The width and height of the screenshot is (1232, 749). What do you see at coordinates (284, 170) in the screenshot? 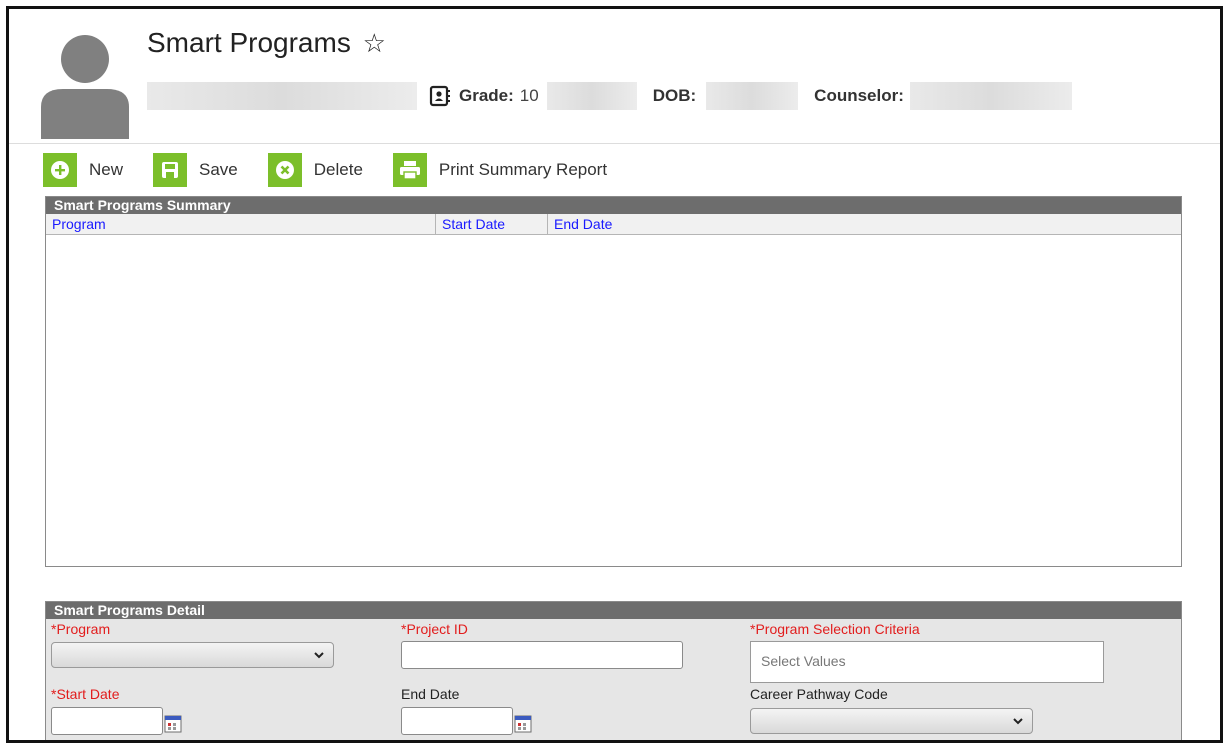
I see `delete-icon` at bounding box center [284, 170].